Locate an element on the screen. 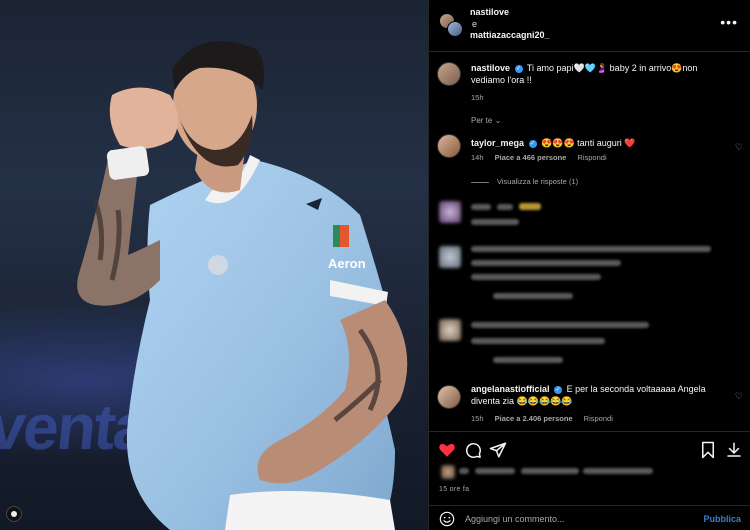 This screenshot has height=530, width=750. translate-toggle: Per te ⌄ is located at coordinates (486, 120).